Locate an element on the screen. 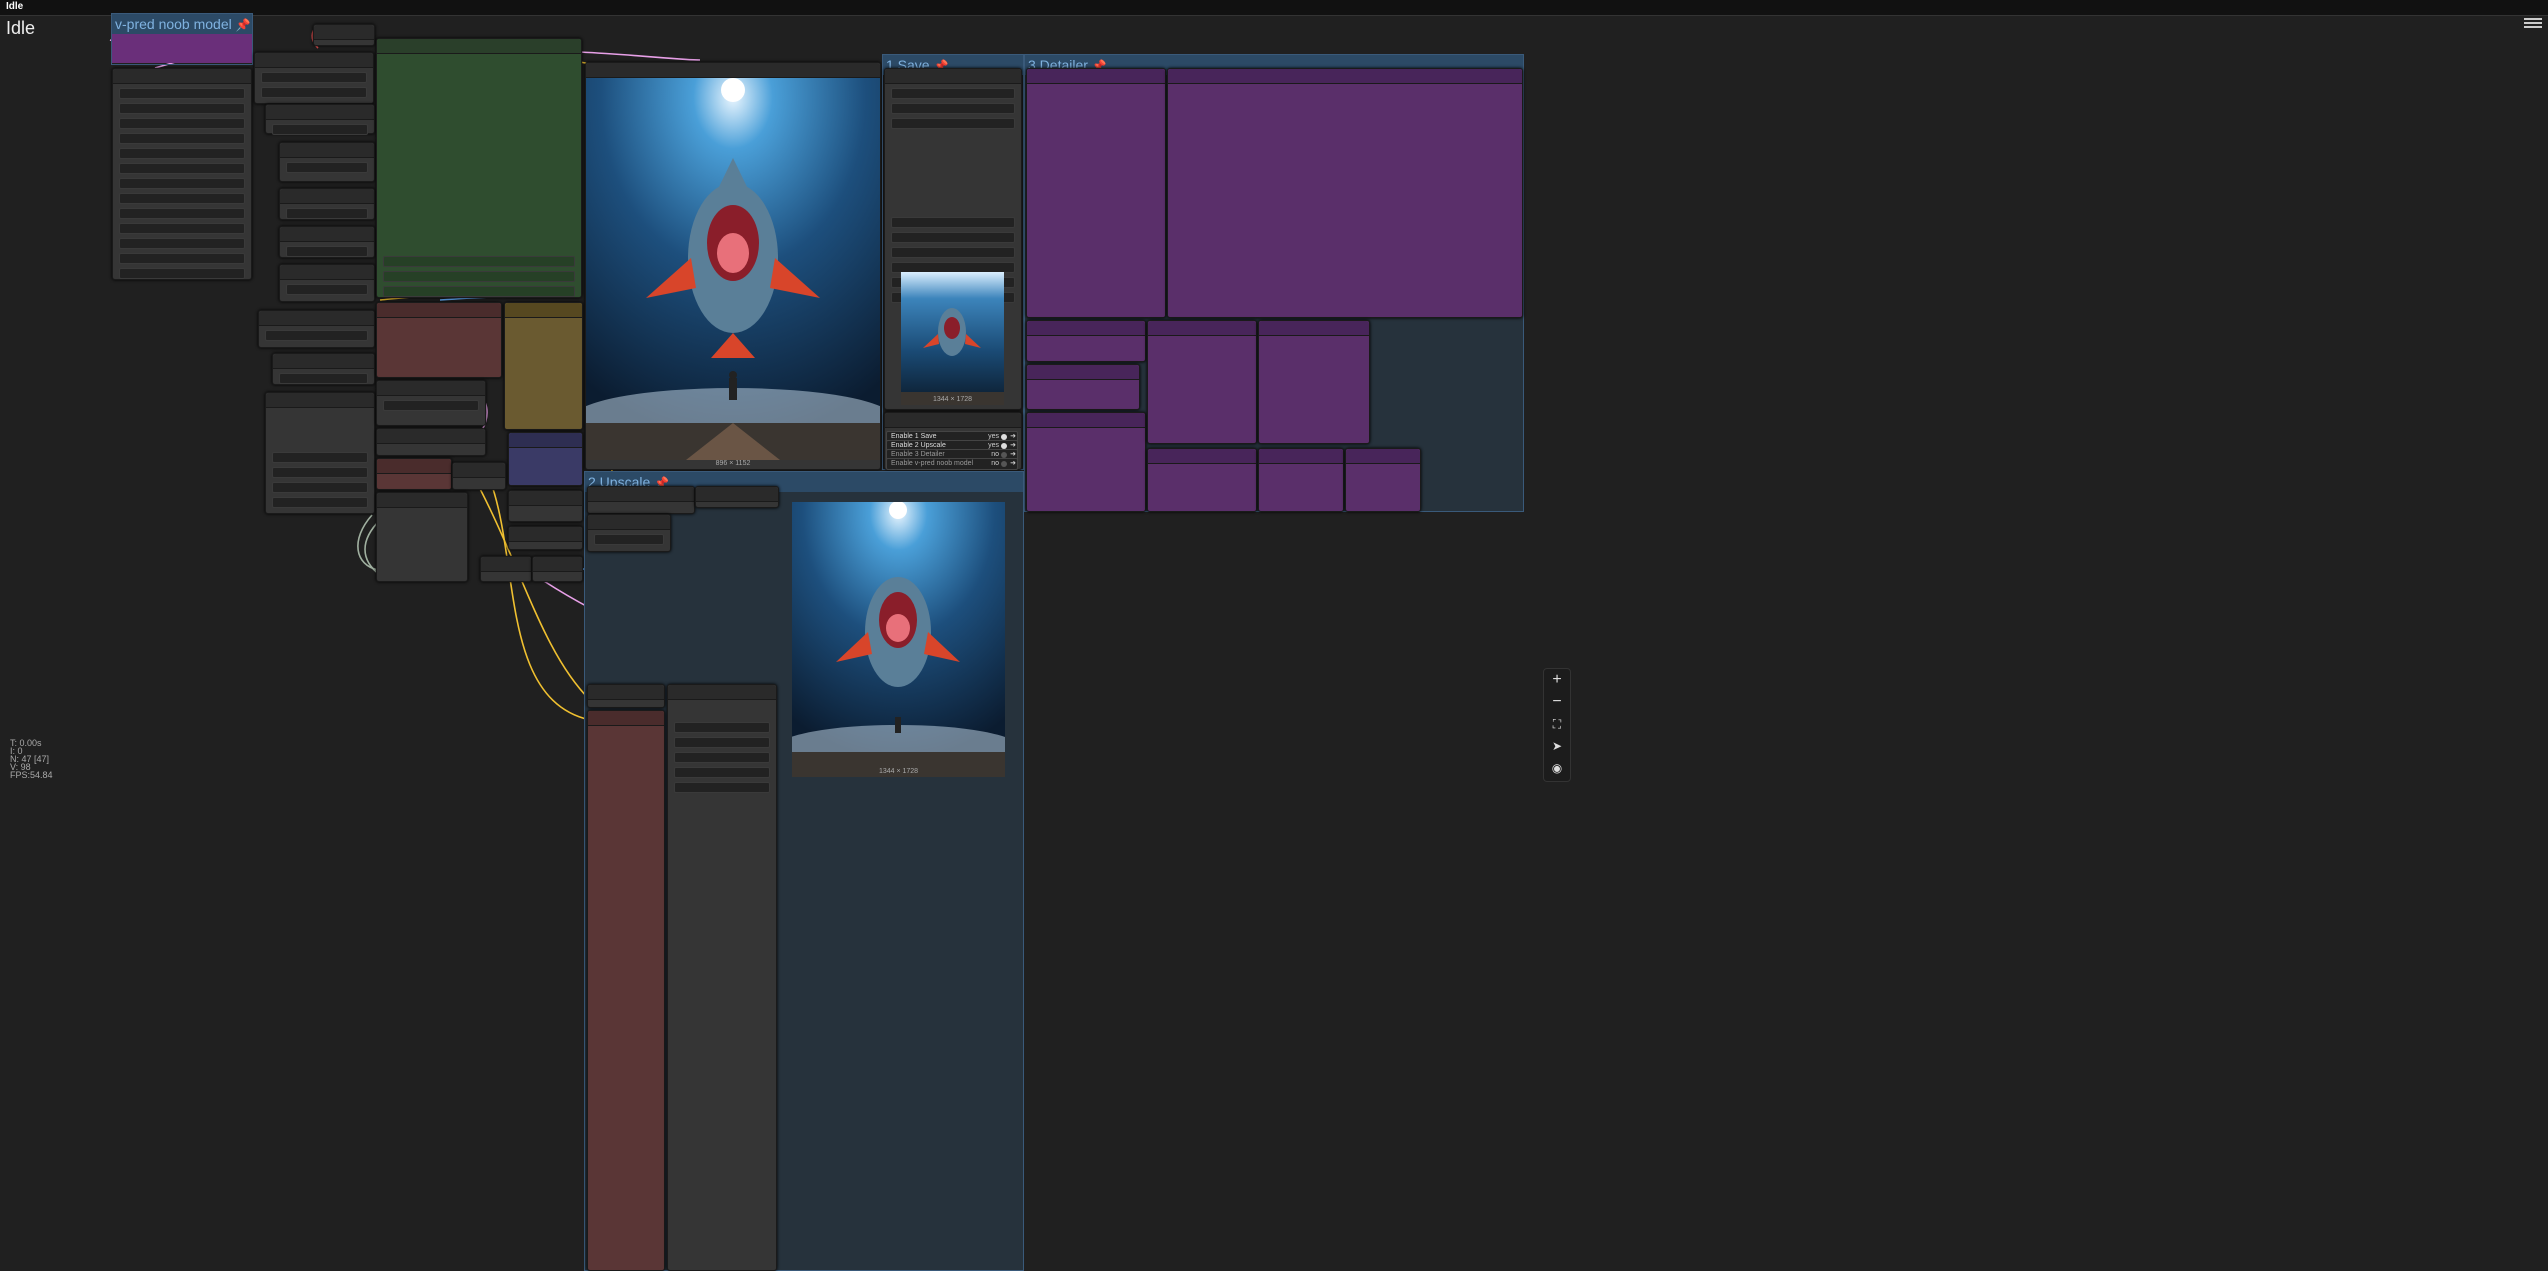  switch-enable-vpred: Enable v-pred noob model no ➜ is located at coordinates (952, 464).